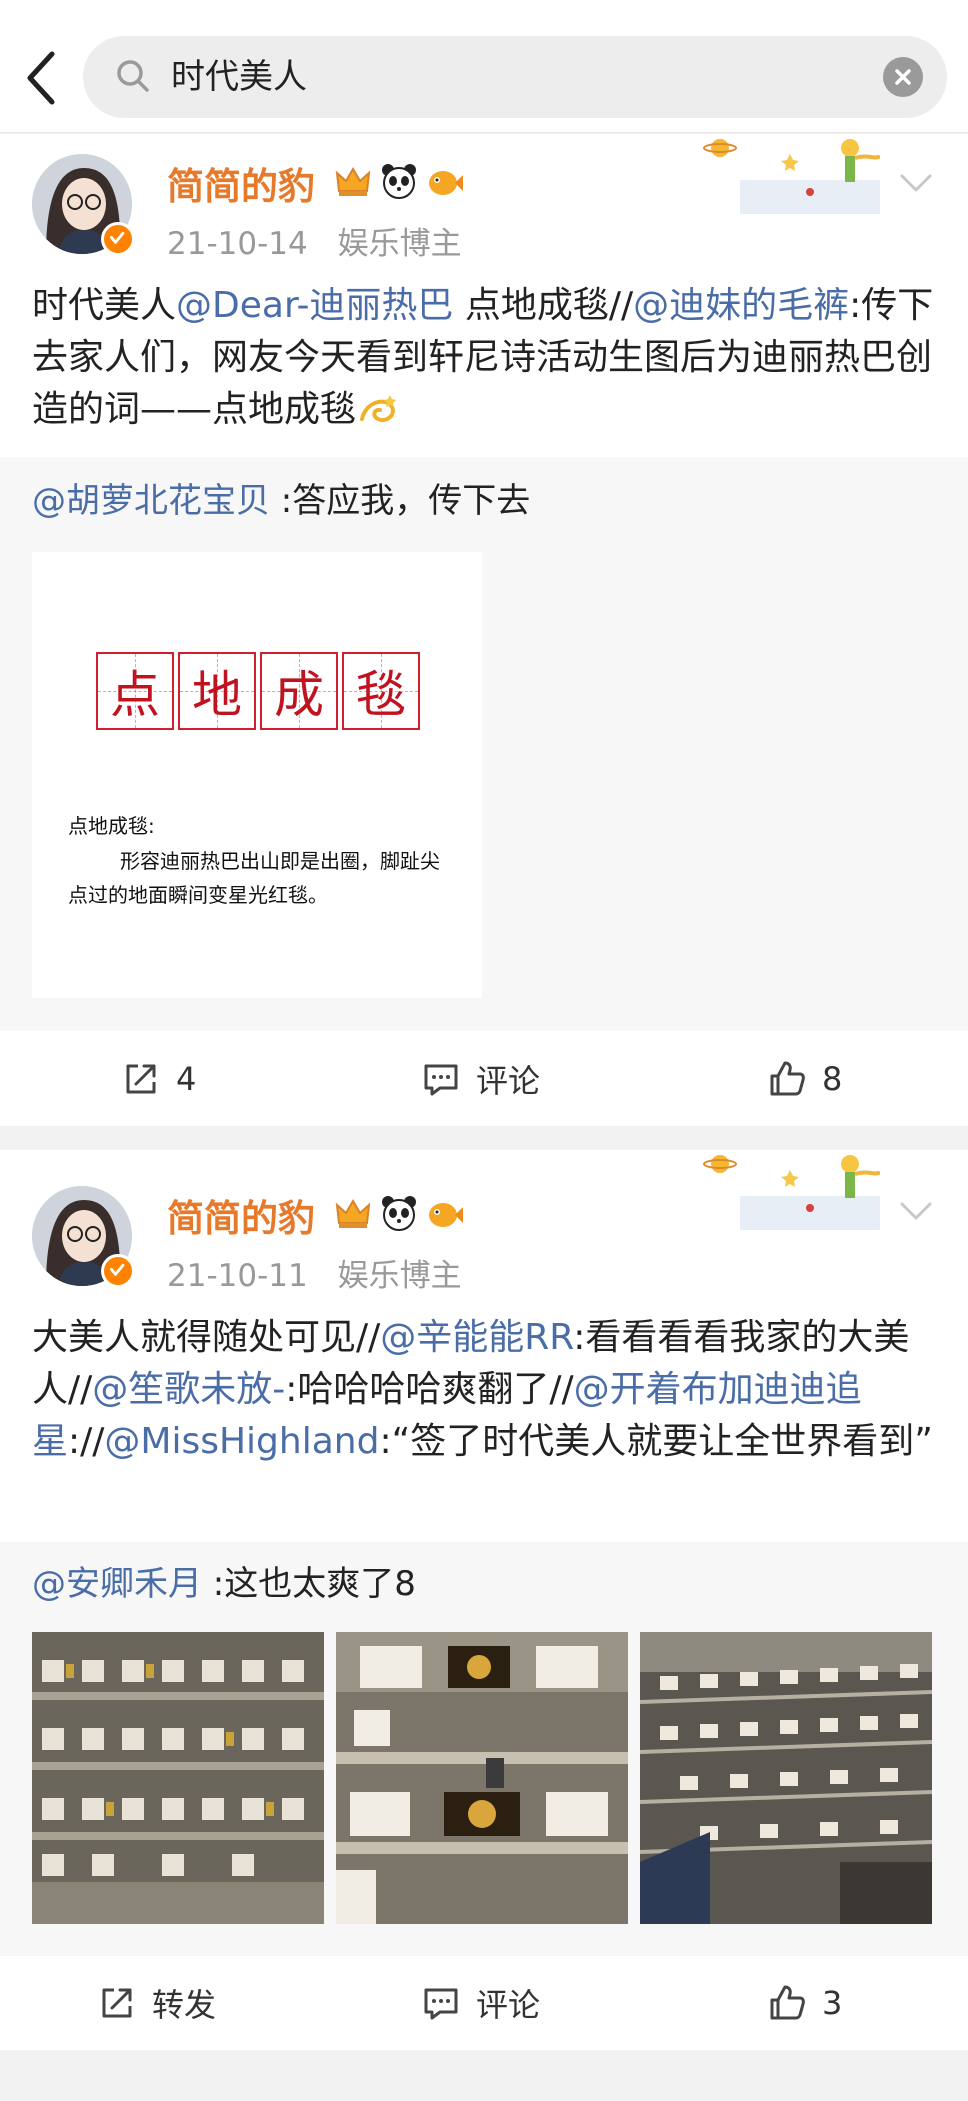 The height and width of the screenshot is (2101, 968). I want to click on like-button: 8, so click(804, 1079).